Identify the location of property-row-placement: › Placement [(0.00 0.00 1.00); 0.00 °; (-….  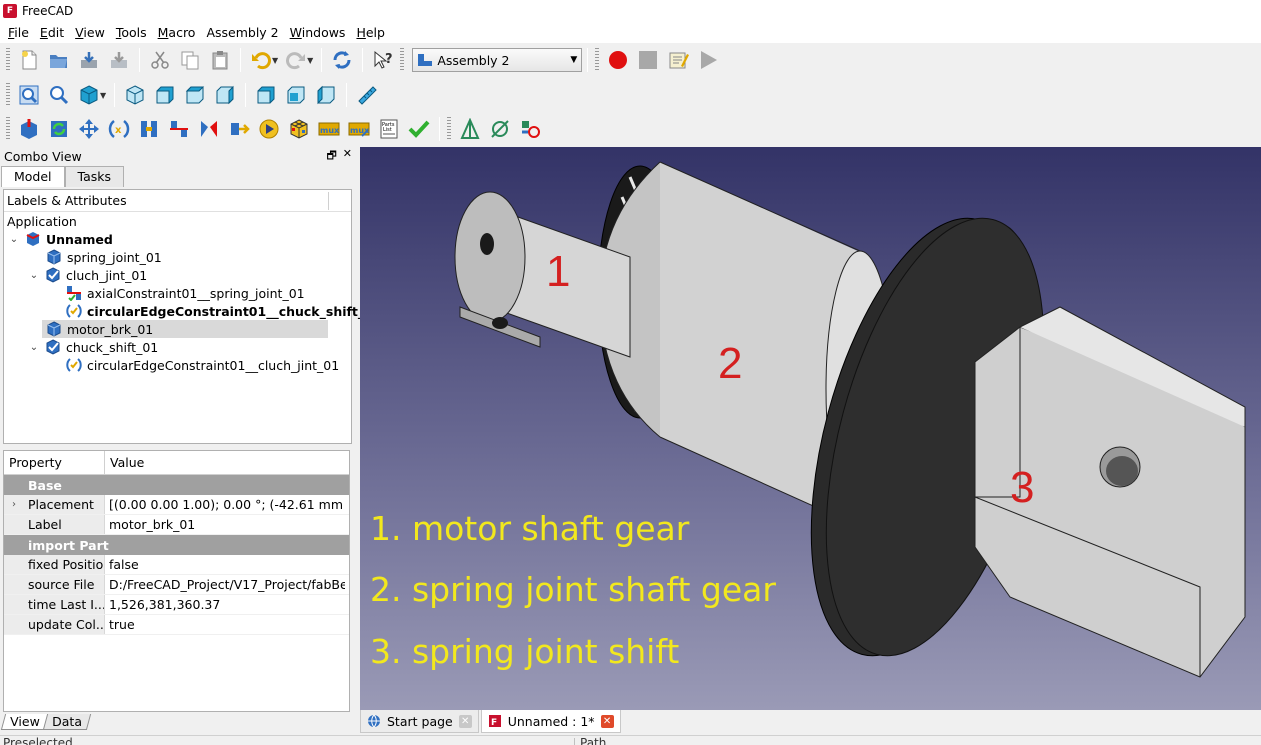
(176, 505).